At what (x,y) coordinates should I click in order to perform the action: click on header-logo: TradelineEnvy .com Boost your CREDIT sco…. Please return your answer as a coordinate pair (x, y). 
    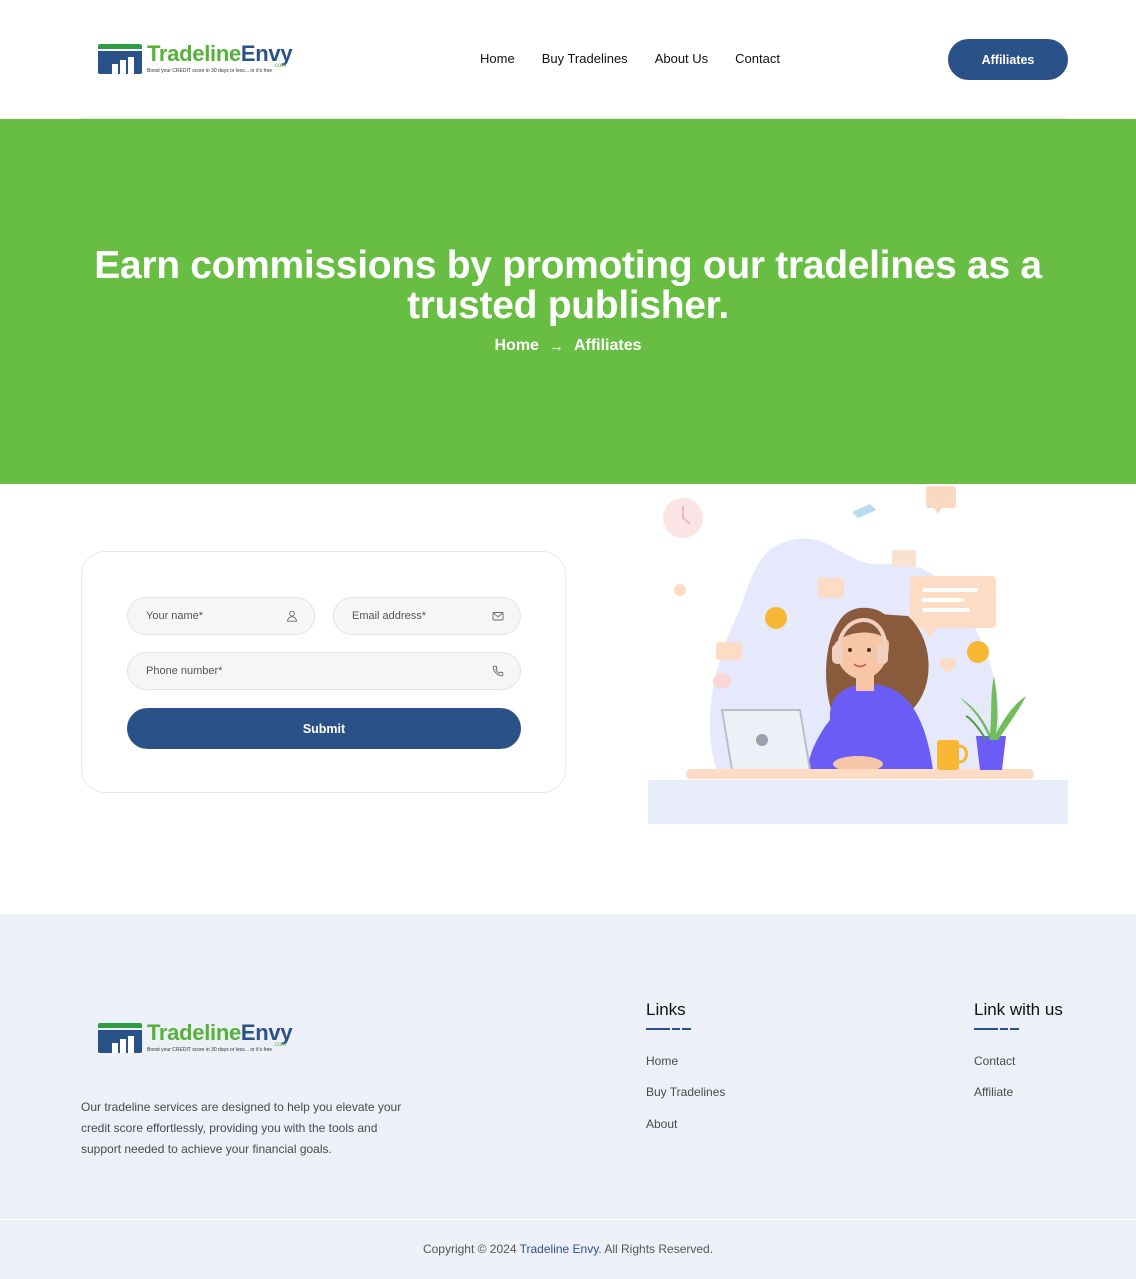
    Looking at the image, I should click on (195, 58).